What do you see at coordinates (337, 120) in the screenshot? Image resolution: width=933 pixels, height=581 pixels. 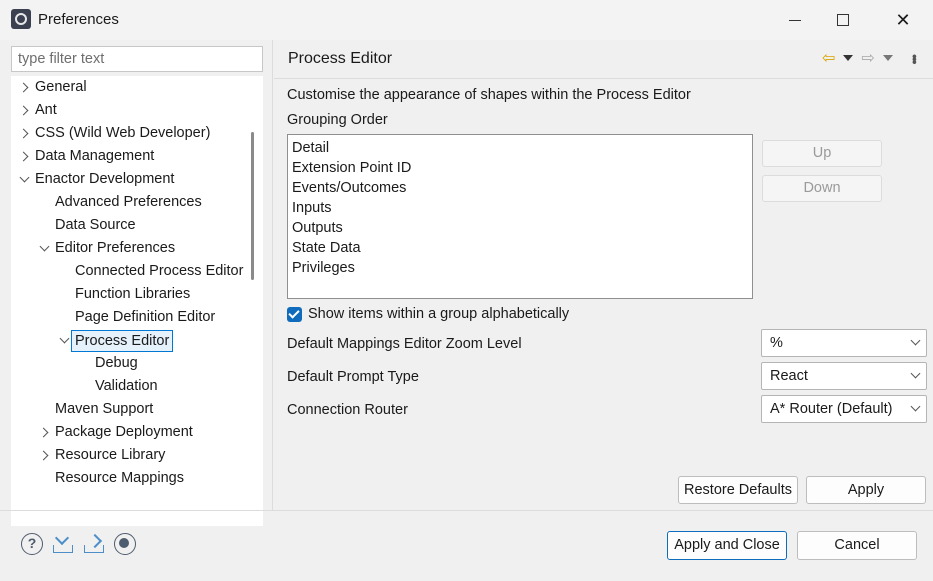 I see `grouping-order-label: Grouping Order` at bounding box center [337, 120].